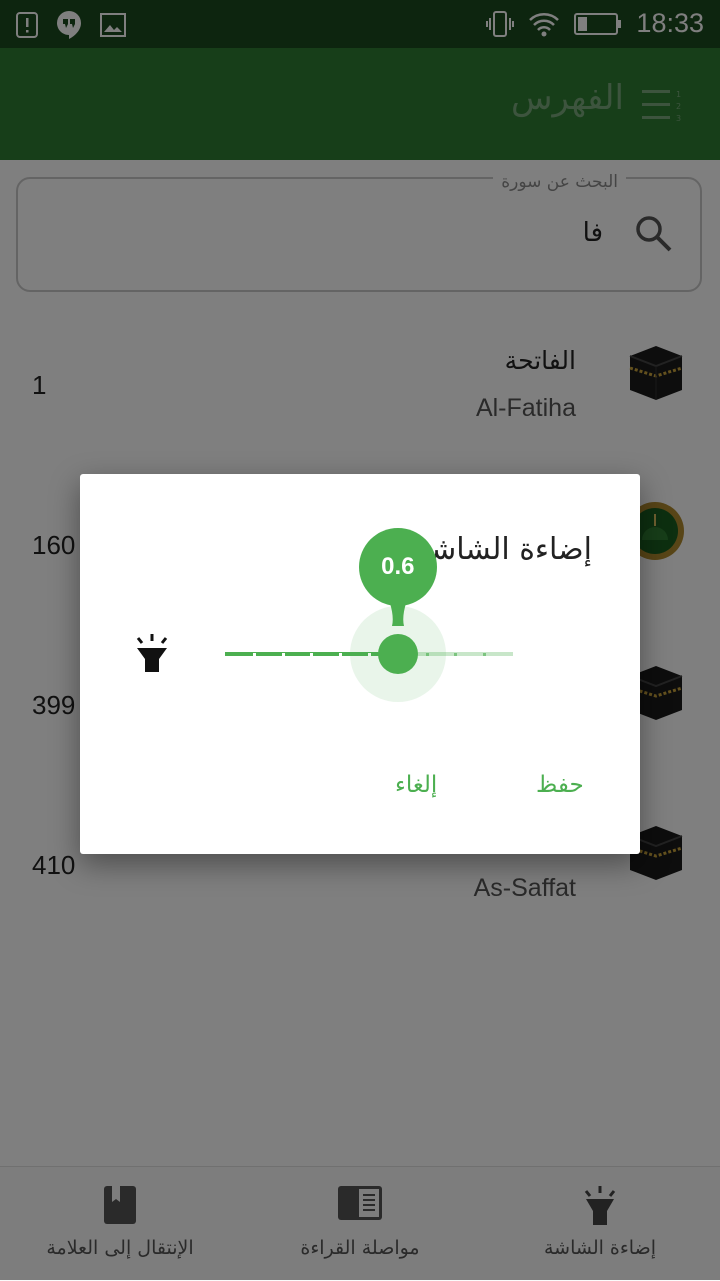  Describe the element at coordinates (152, 653) in the screenshot. I see `light-icon` at that location.